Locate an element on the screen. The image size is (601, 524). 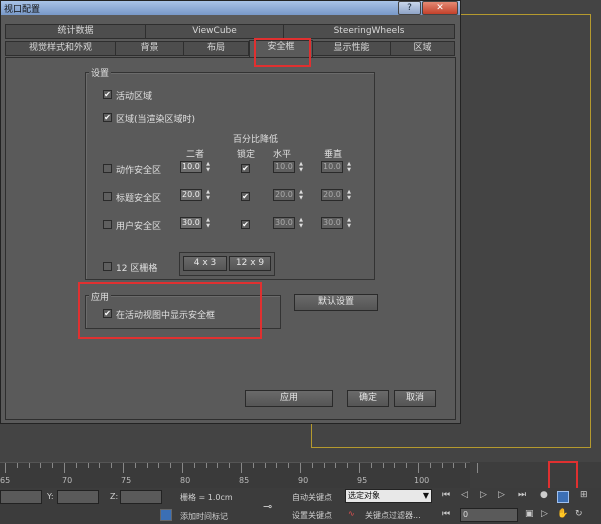
dialog-title-bar: 视口配置 ? ✕ is located at coordinates (230, 8).